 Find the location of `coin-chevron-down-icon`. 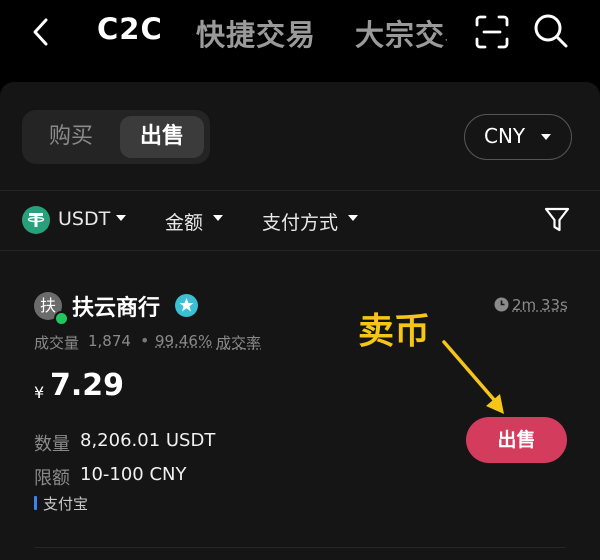

coin-chevron-down-icon is located at coordinates (121, 218).